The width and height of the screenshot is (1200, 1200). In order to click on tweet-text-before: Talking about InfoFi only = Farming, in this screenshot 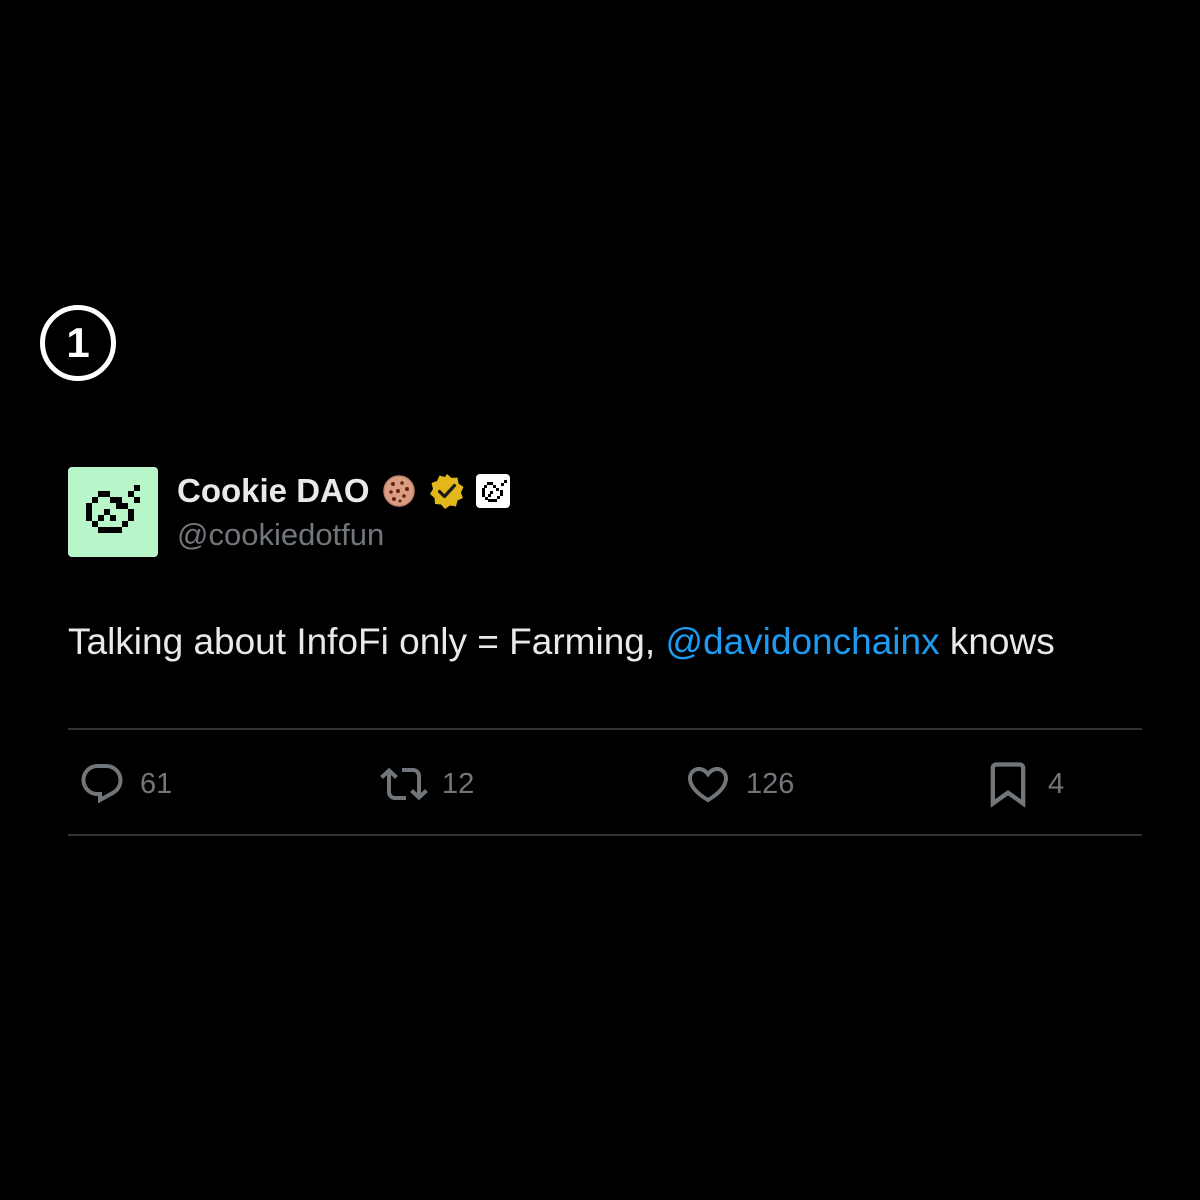, I will do `click(367, 641)`.